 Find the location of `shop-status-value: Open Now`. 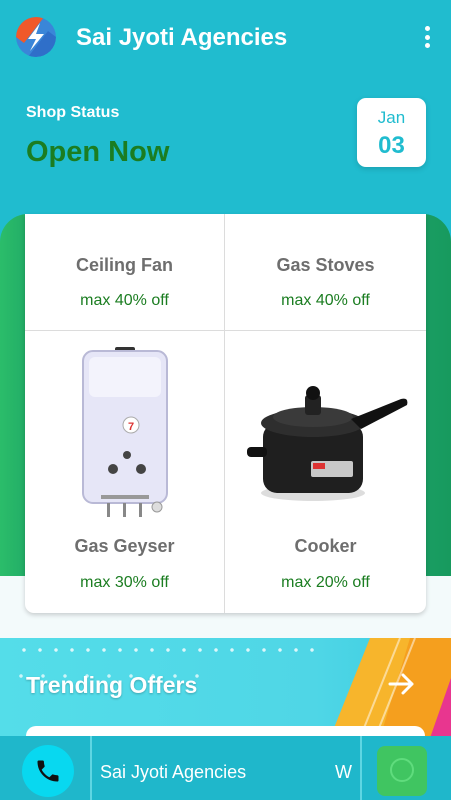

shop-status-value: Open Now is located at coordinates (98, 152).